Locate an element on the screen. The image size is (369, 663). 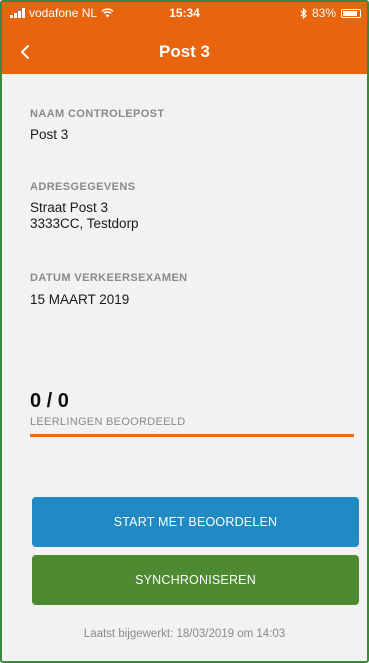
nav-bar: Post 3 is located at coordinates (184, 52).